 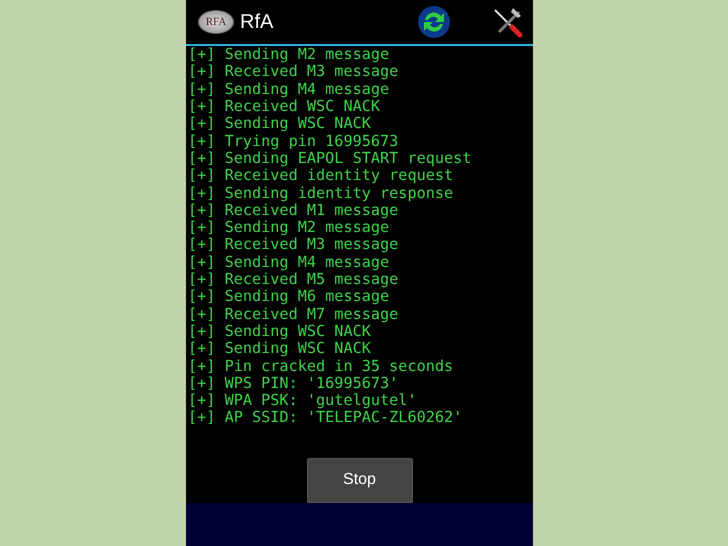 I want to click on log-line: [+] Sending EAPOL START request, so click(x=330, y=159).